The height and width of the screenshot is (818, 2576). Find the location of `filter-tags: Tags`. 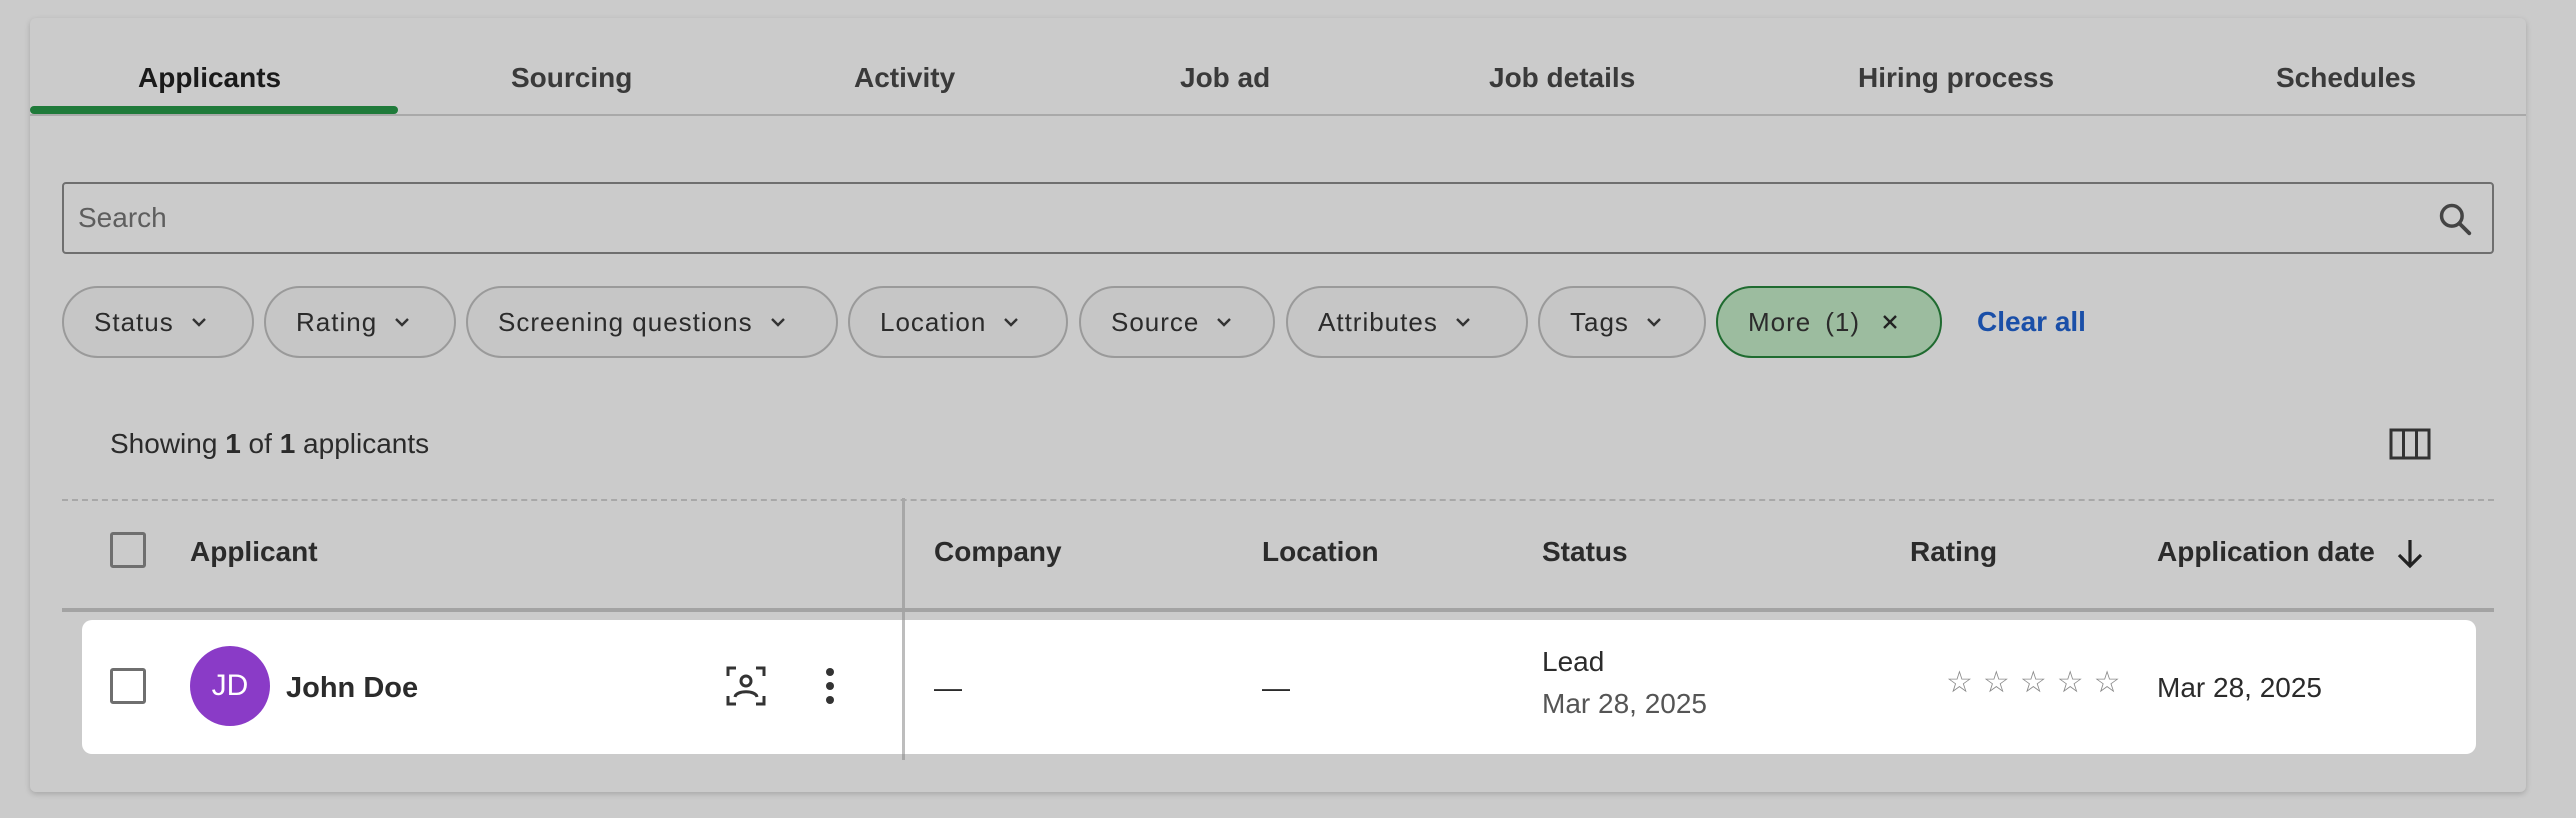

filter-tags: Tags is located at coordinates (1622, 322).